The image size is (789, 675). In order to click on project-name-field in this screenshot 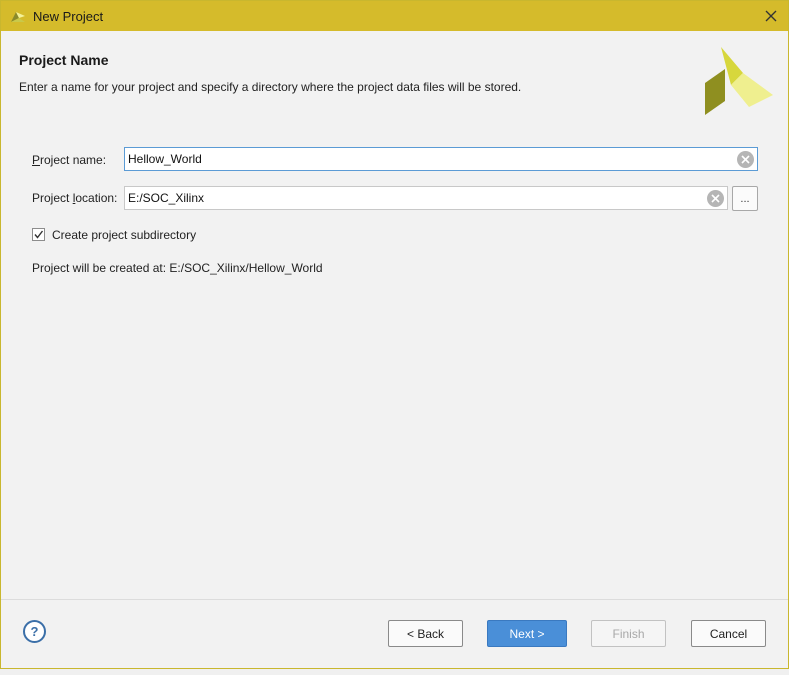, I will do `click(441, 159)`.